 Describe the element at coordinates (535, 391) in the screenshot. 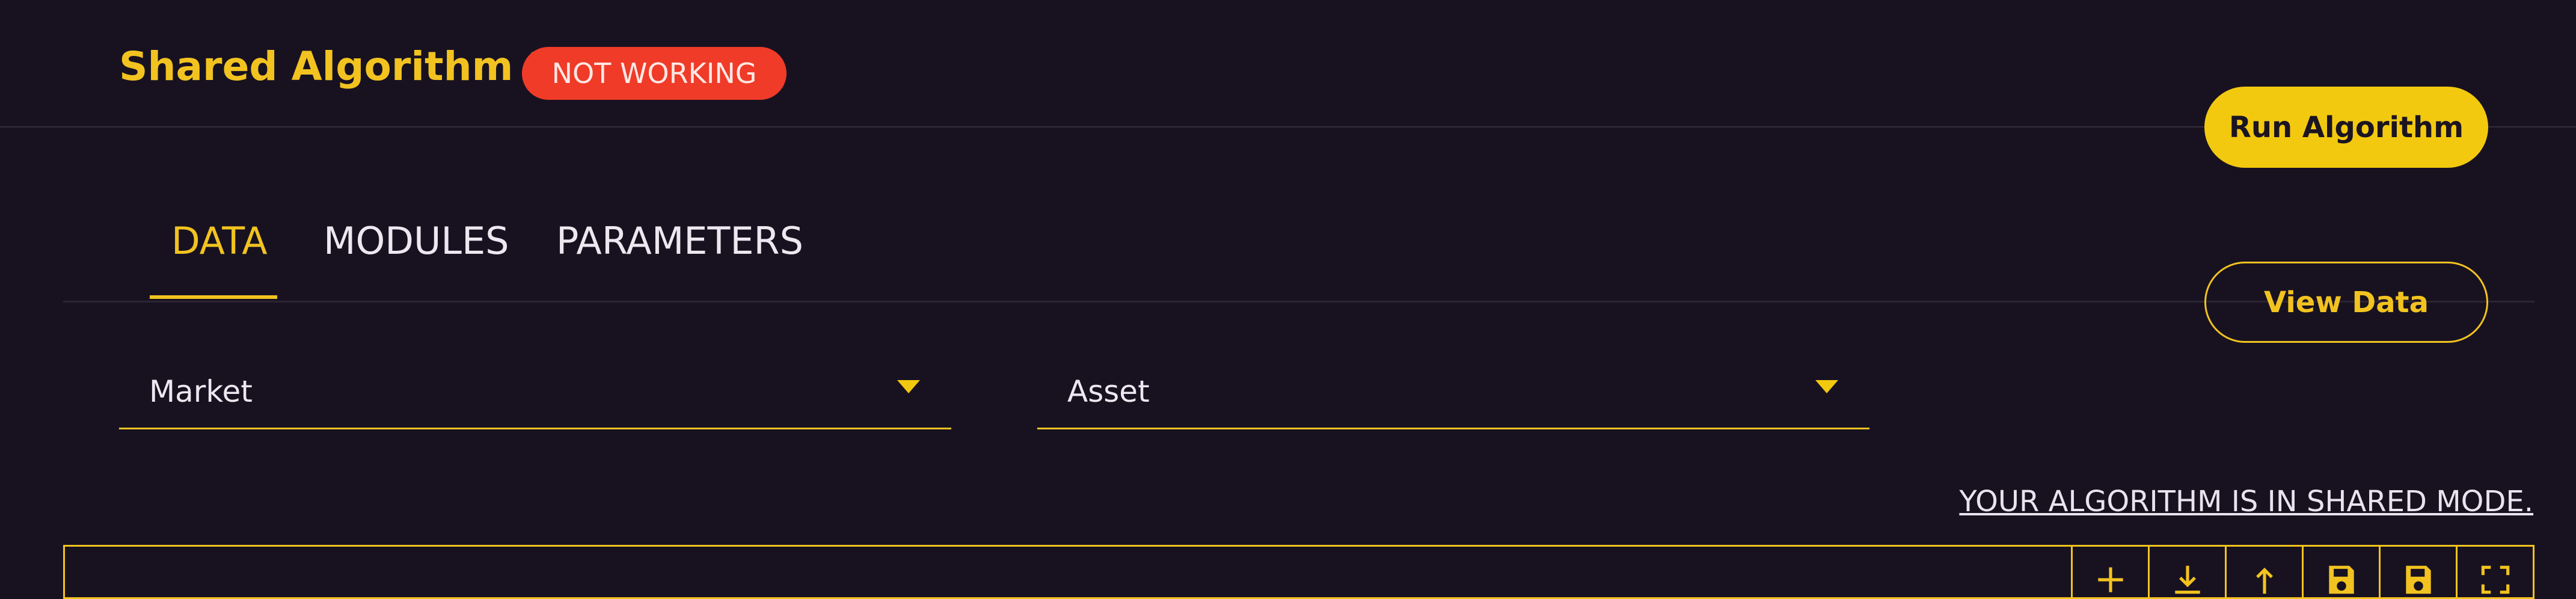

I see `market-select: Market` at that location.